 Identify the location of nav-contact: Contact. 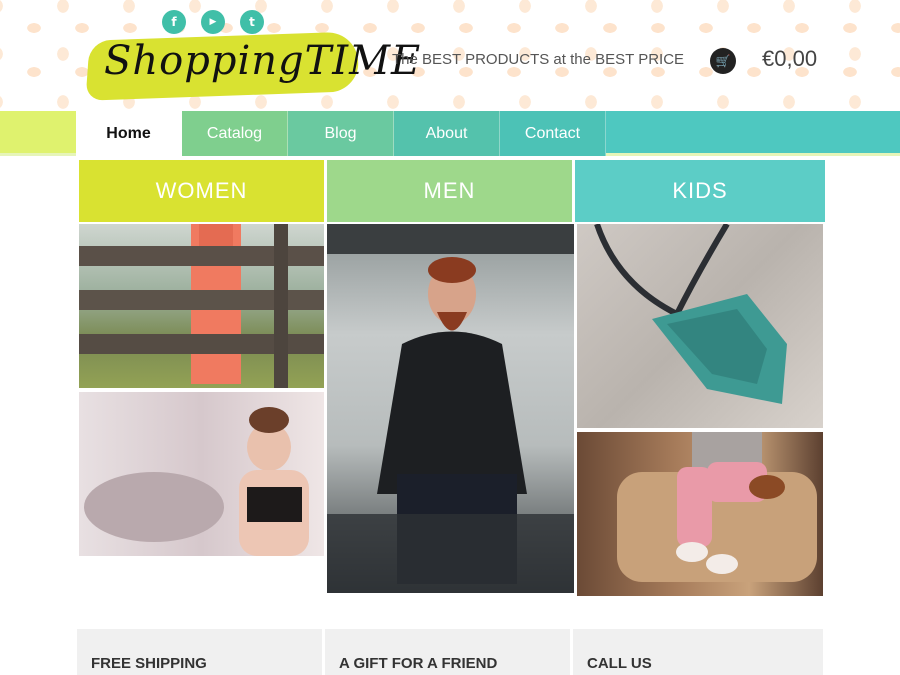
(553, 133).